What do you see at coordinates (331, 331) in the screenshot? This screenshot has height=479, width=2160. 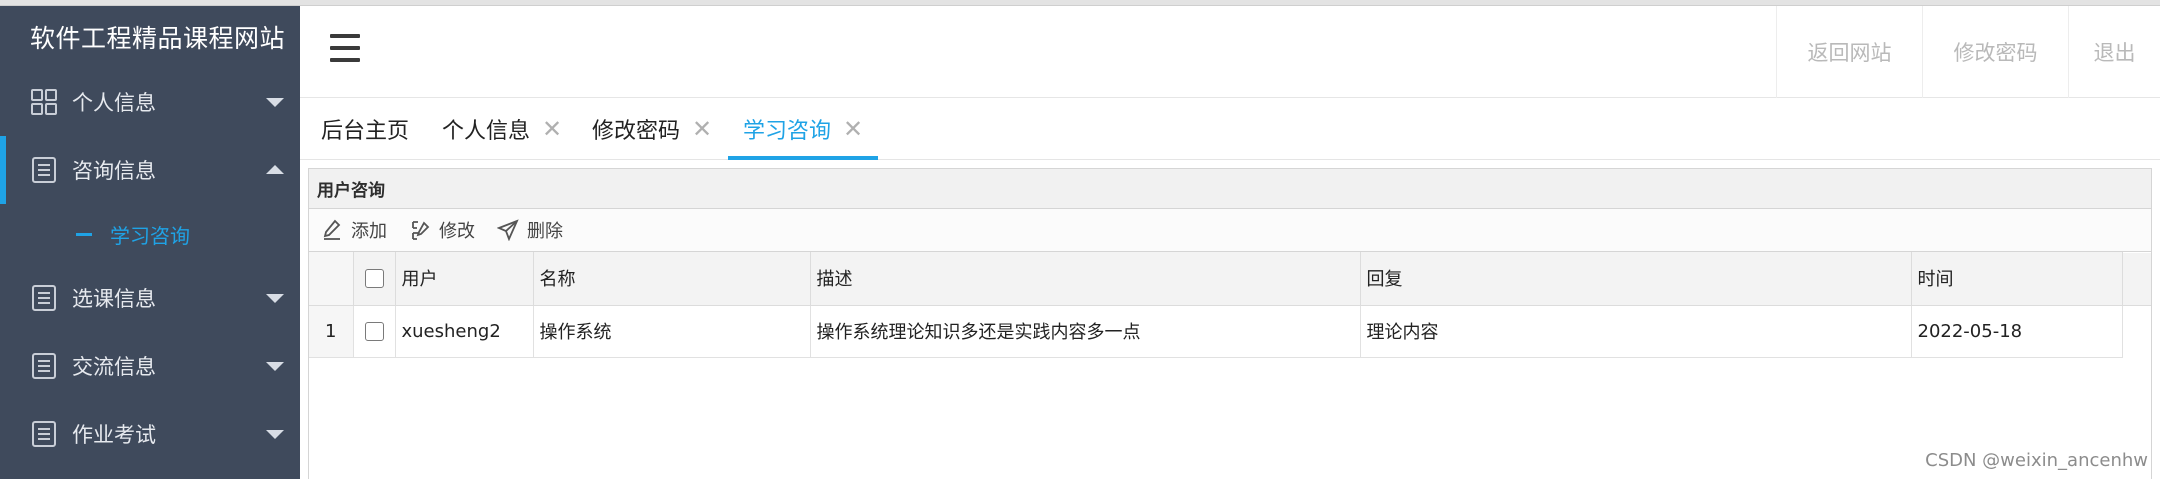 I see `row-number: 1` at bounding box center [331, 331].